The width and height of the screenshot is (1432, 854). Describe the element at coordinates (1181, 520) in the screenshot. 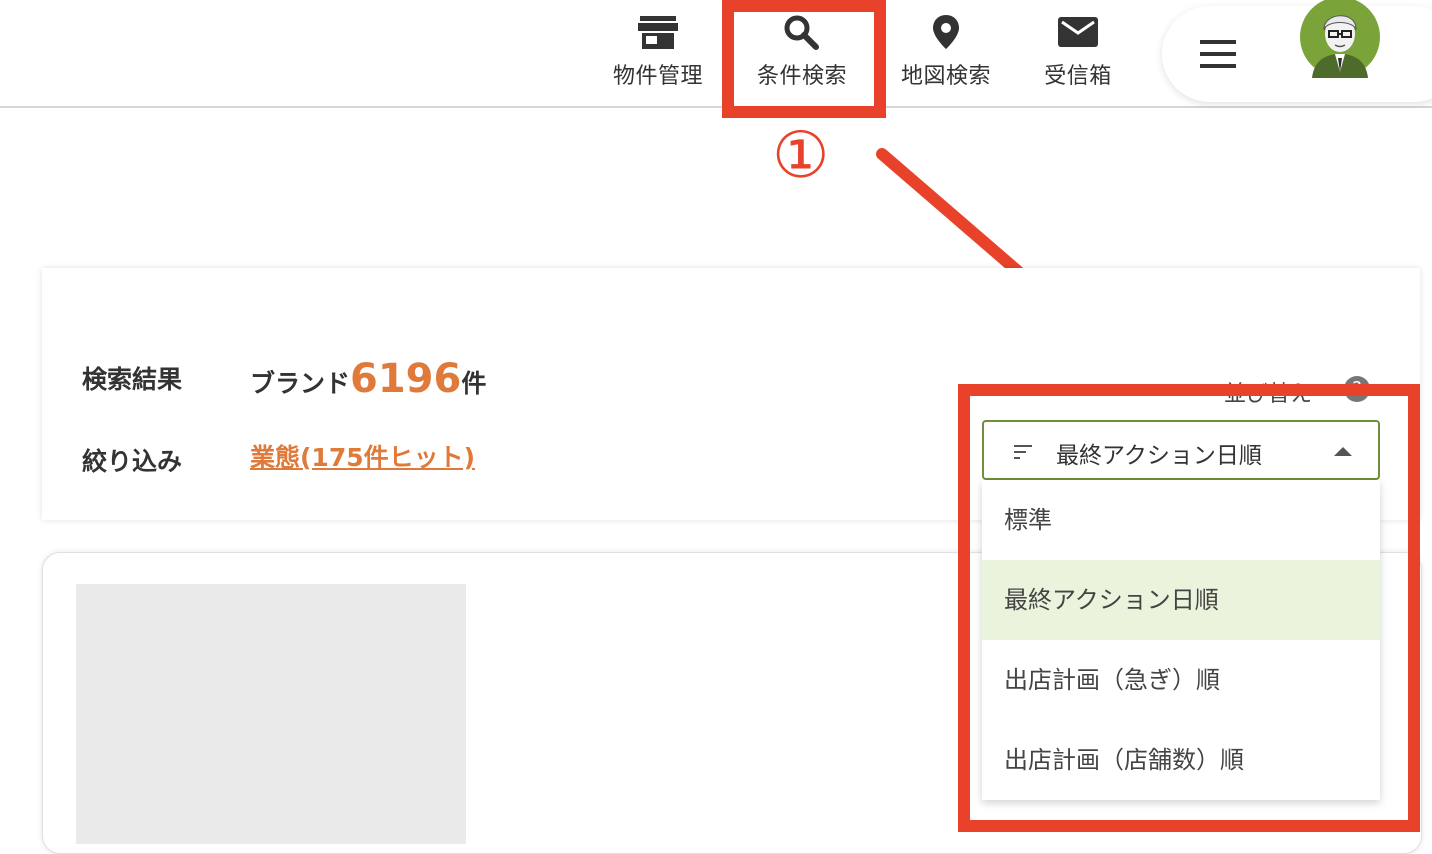

I see `sort-option-standard: 標準` at that location.